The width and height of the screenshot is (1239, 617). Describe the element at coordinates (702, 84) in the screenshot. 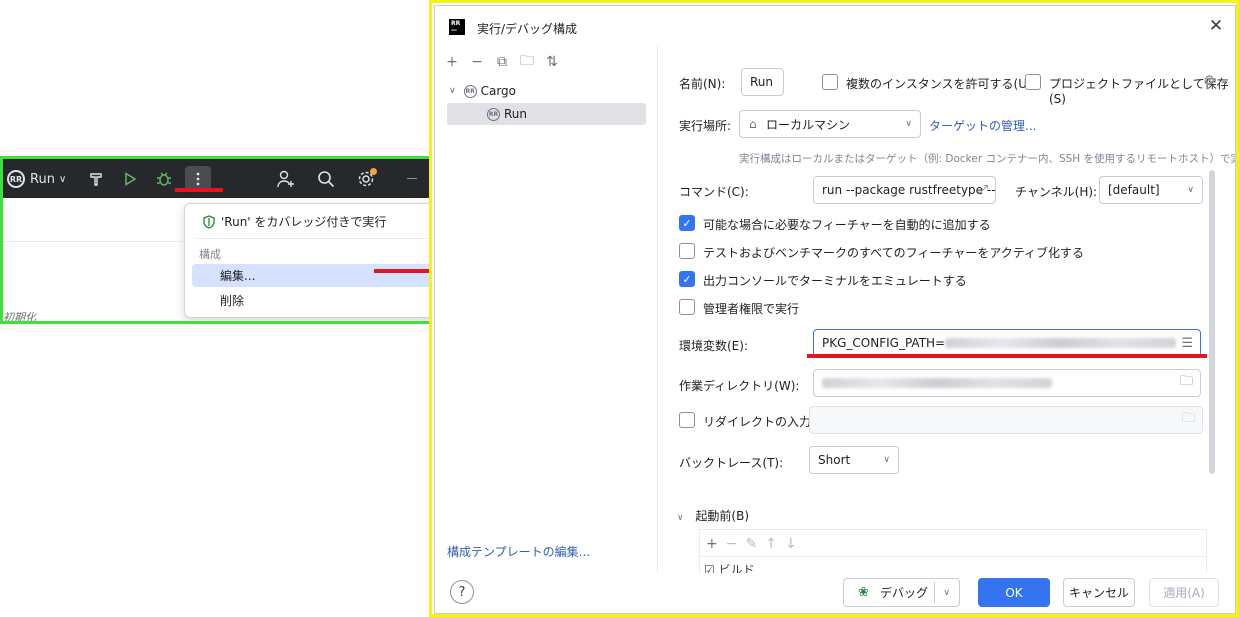

I see `name-label: 名前(N):` at that location.